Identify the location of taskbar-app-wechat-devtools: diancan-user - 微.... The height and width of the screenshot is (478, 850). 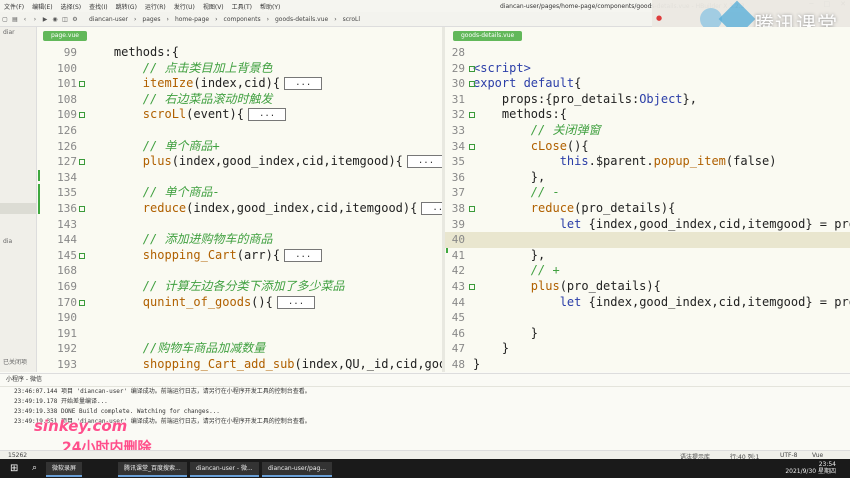
(224, 469).